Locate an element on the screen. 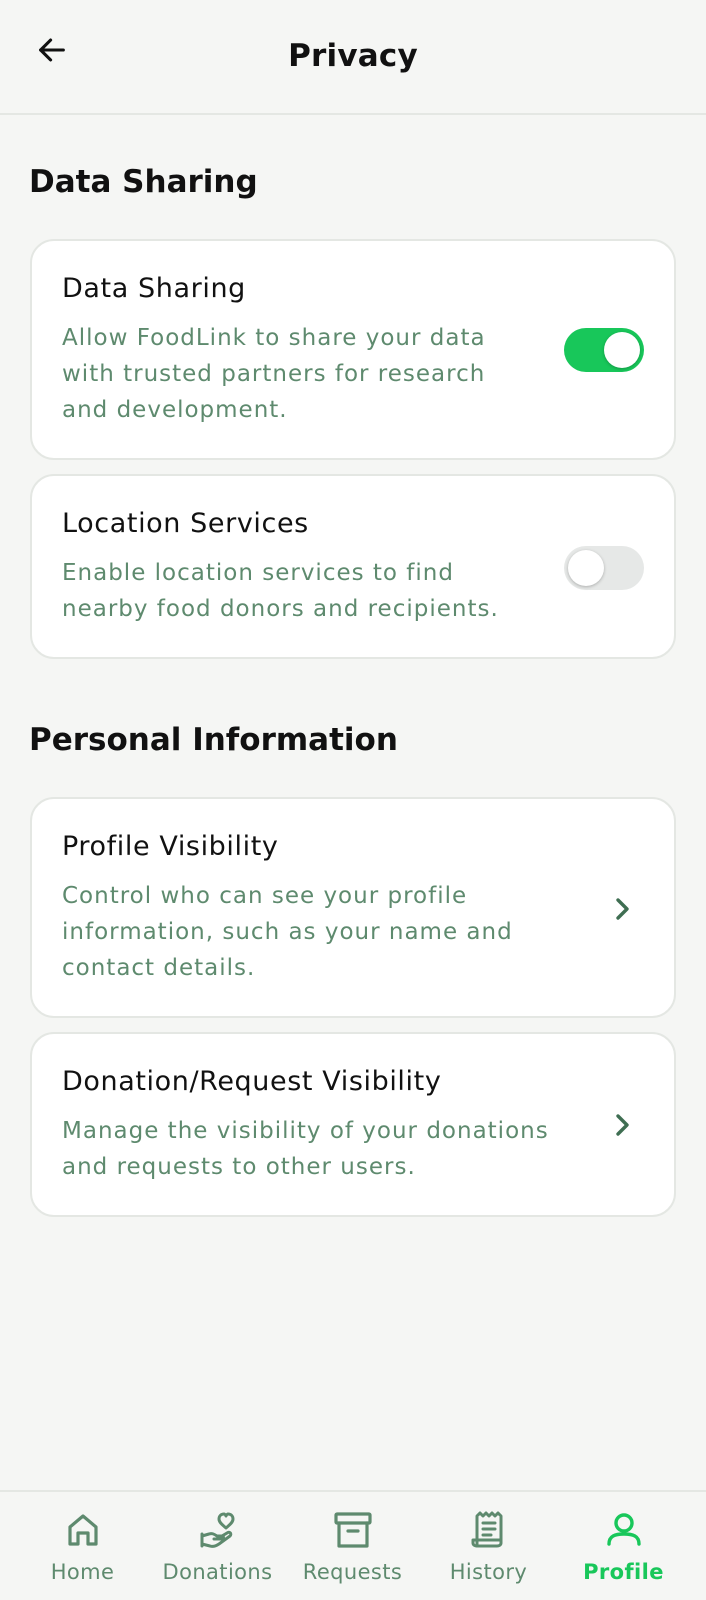 Image resolution: width=706 pixels, height=1600 pixels. user-icon is located at coordinates (623, 1529).